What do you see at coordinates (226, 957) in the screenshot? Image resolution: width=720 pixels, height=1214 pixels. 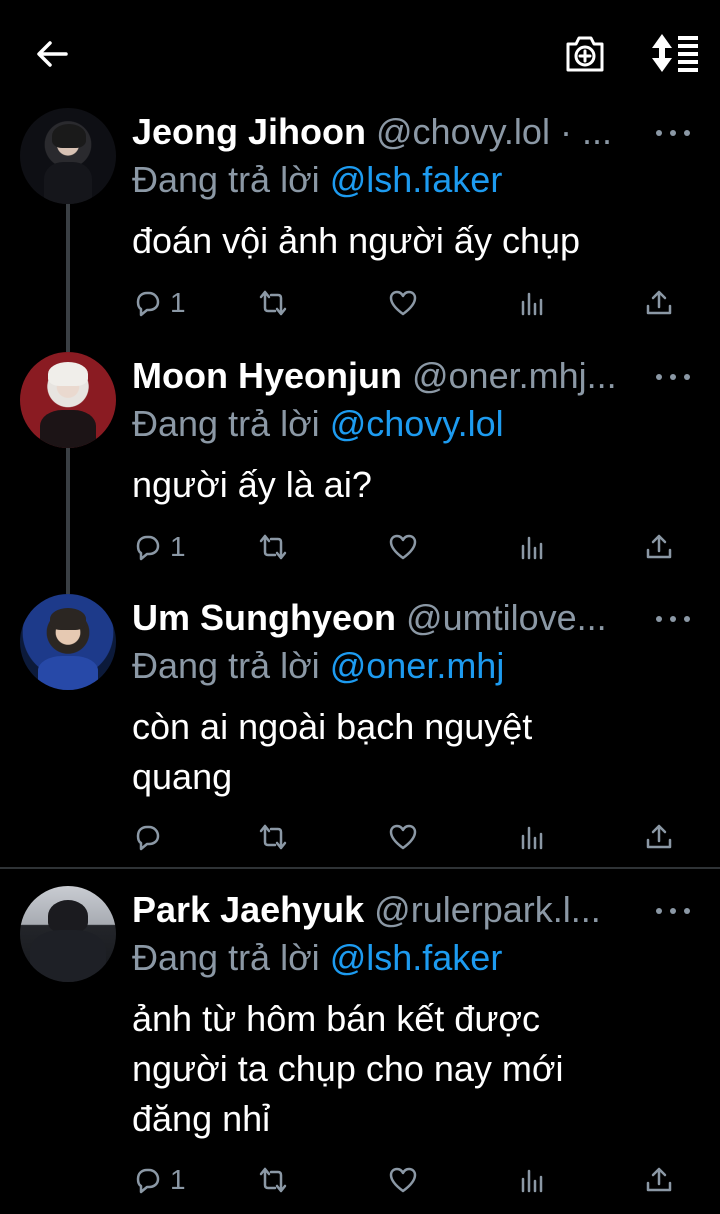 I see `reply-prefix: Đang trả lời` at bounding box center [226, 957].